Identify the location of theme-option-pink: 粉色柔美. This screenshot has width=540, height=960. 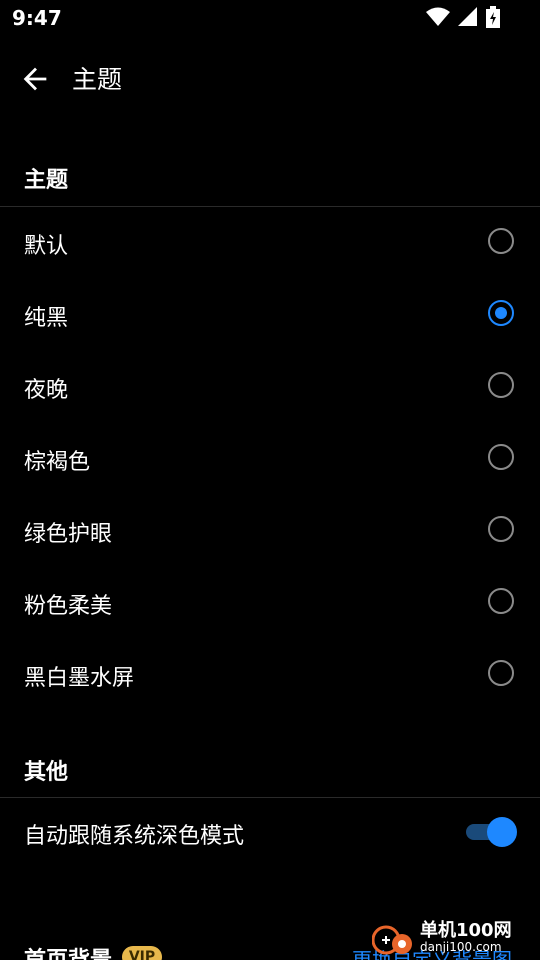
(270, 604).